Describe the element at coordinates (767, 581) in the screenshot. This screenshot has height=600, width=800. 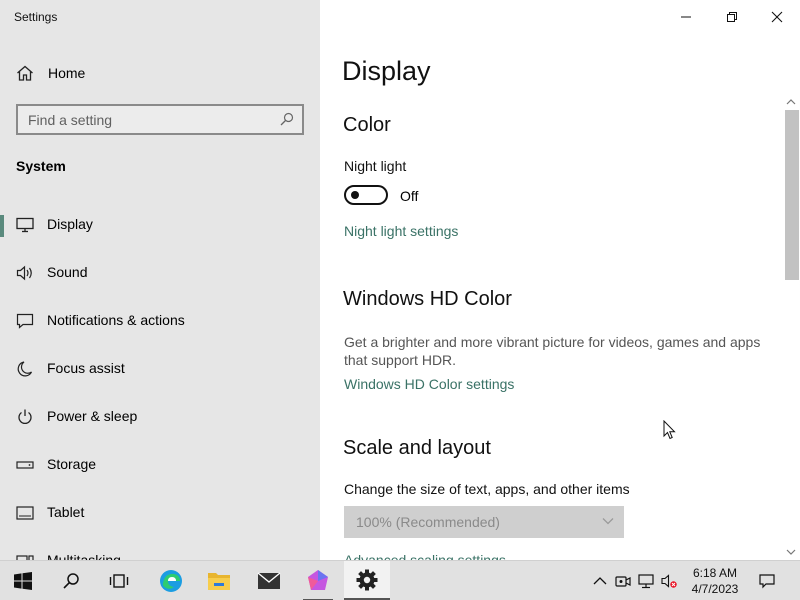
I see `action-center-icon` at that location.